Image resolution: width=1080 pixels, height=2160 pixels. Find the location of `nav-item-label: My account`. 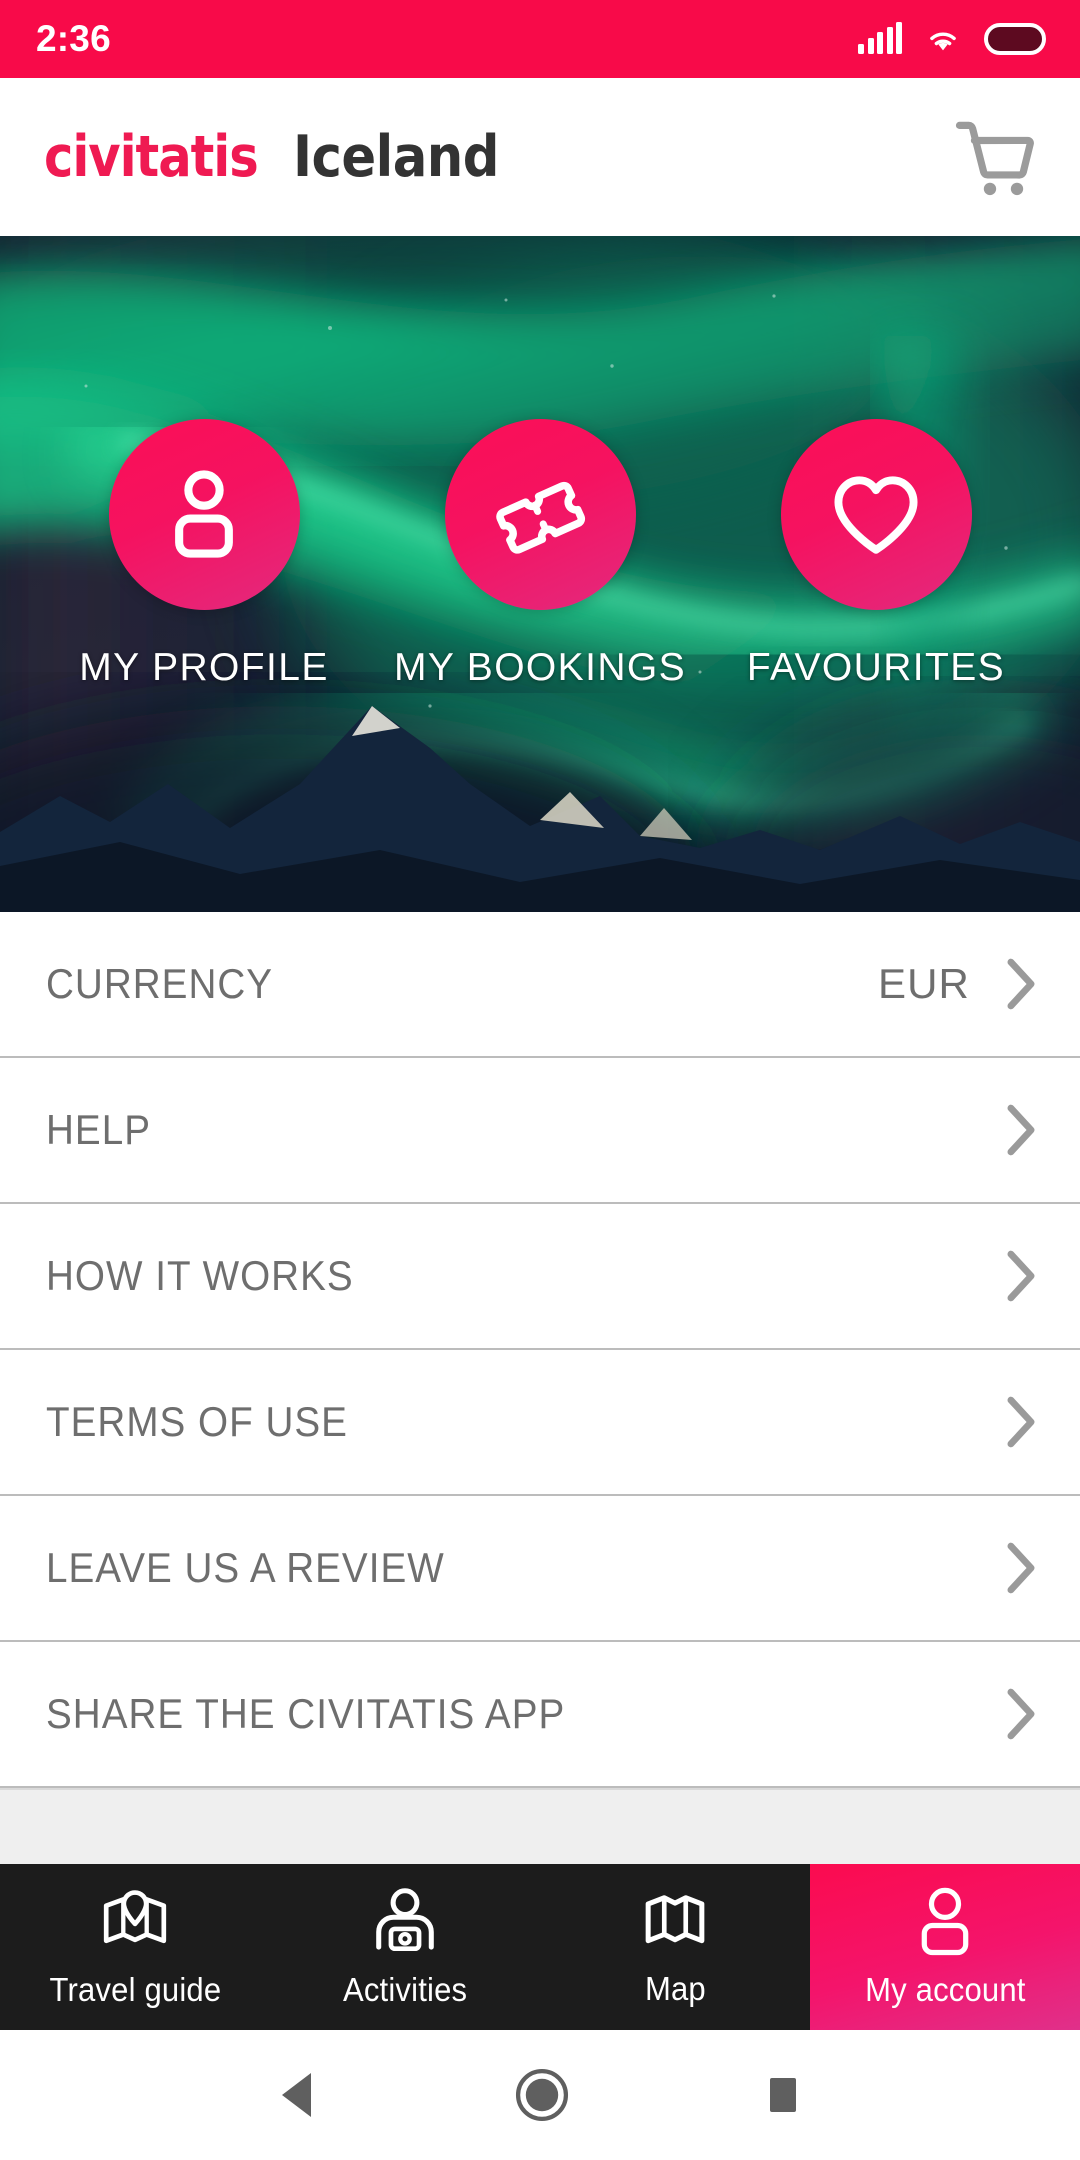

nav-item-label: My account is located at coordinates (945, 1989).